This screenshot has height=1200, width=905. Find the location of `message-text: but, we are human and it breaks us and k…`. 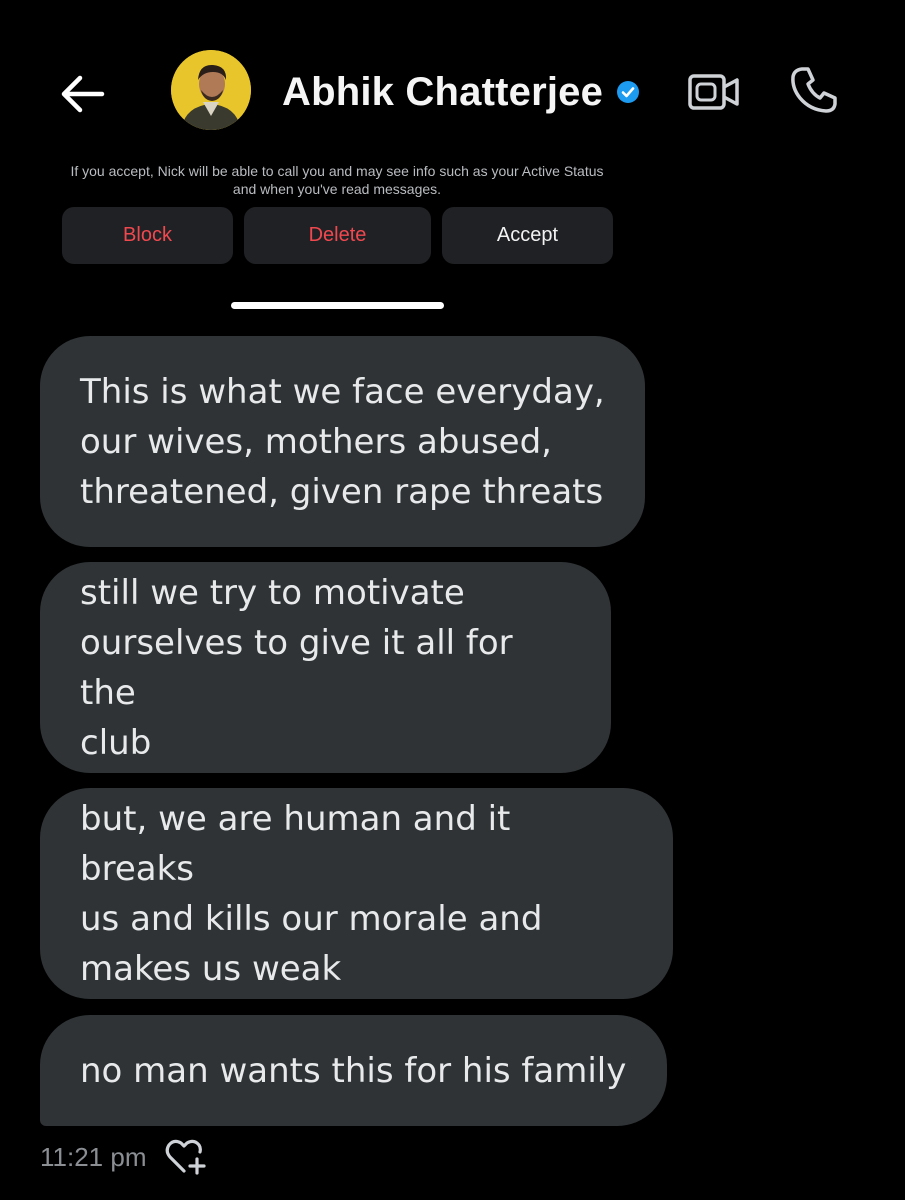

message-text: but, we are human and it breaks us and k… is located at coordinates (311, 893).